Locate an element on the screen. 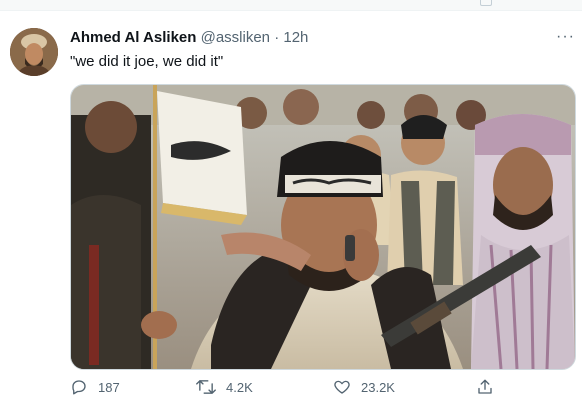 The image size is (582, 404). retweet-button: 4.2K is located at coordinates (224, 387).